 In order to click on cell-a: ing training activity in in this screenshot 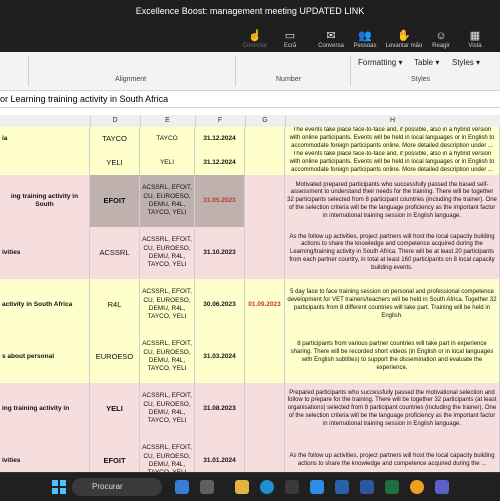, I will do `click(45, 409)`.